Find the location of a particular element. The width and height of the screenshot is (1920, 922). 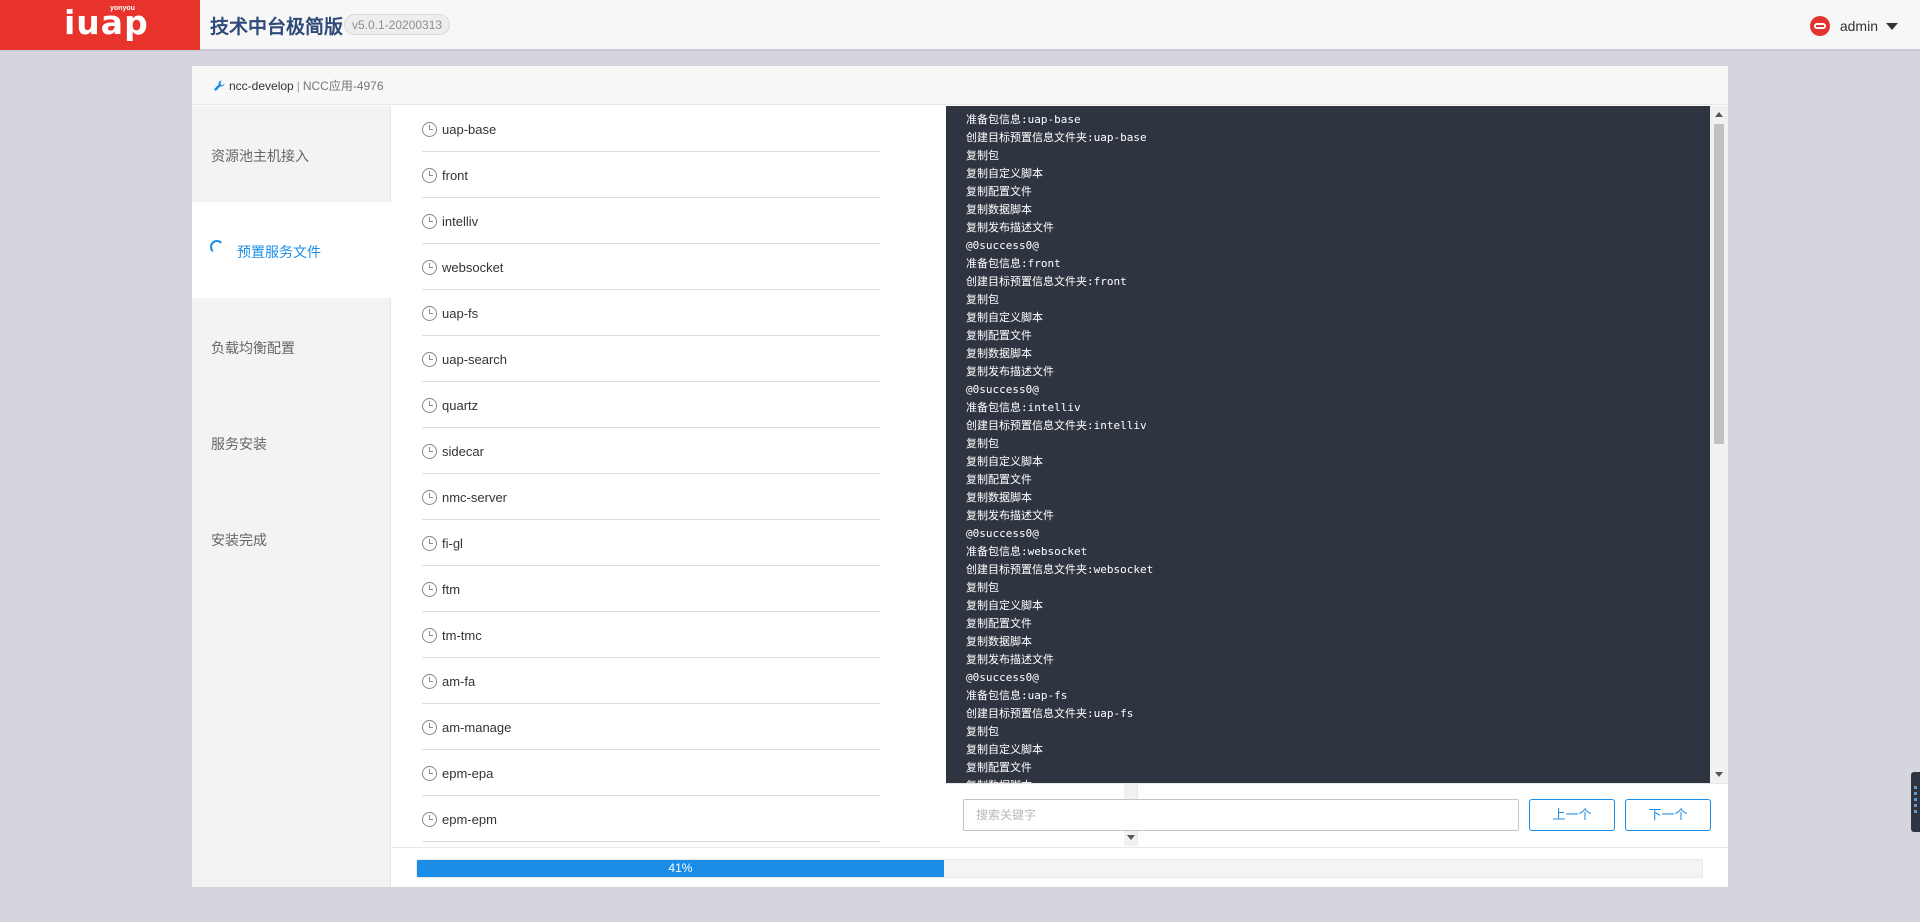

brand-logo: yonyou iuap is located at coordinates (100, 25).